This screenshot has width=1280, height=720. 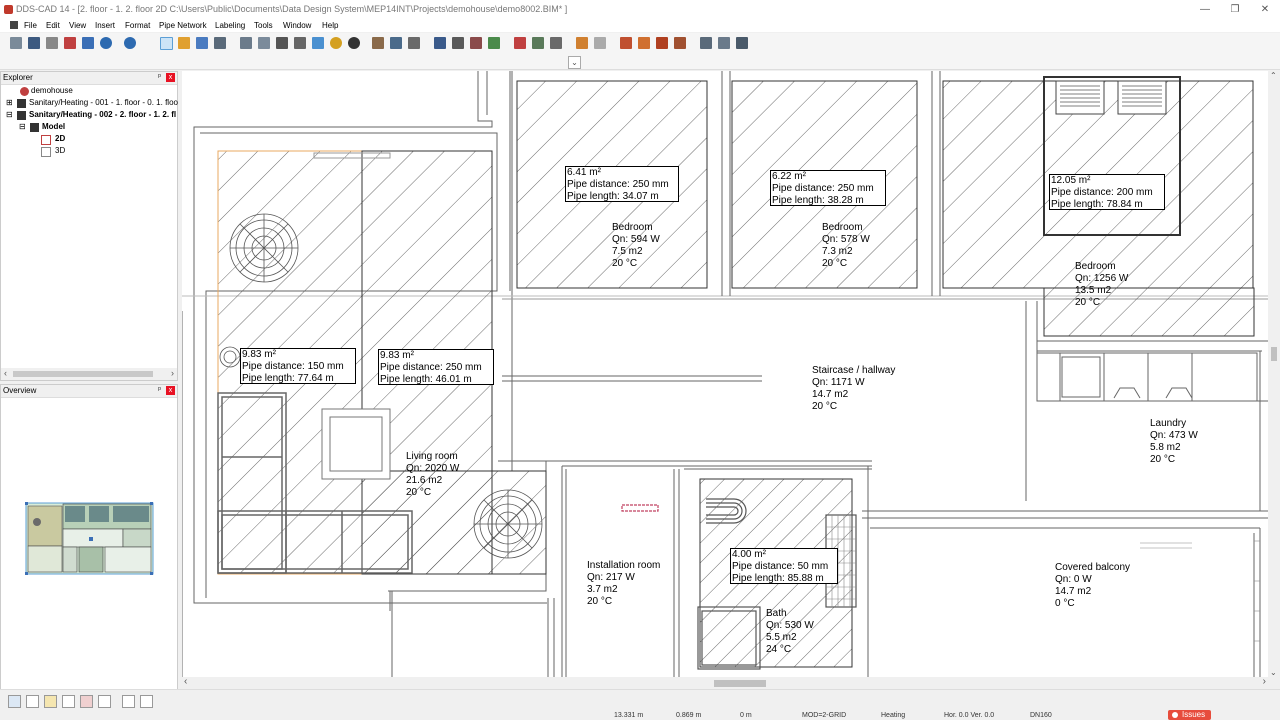 I want to click on vertical-scroll-thumb, so click(x=1274, y=354).